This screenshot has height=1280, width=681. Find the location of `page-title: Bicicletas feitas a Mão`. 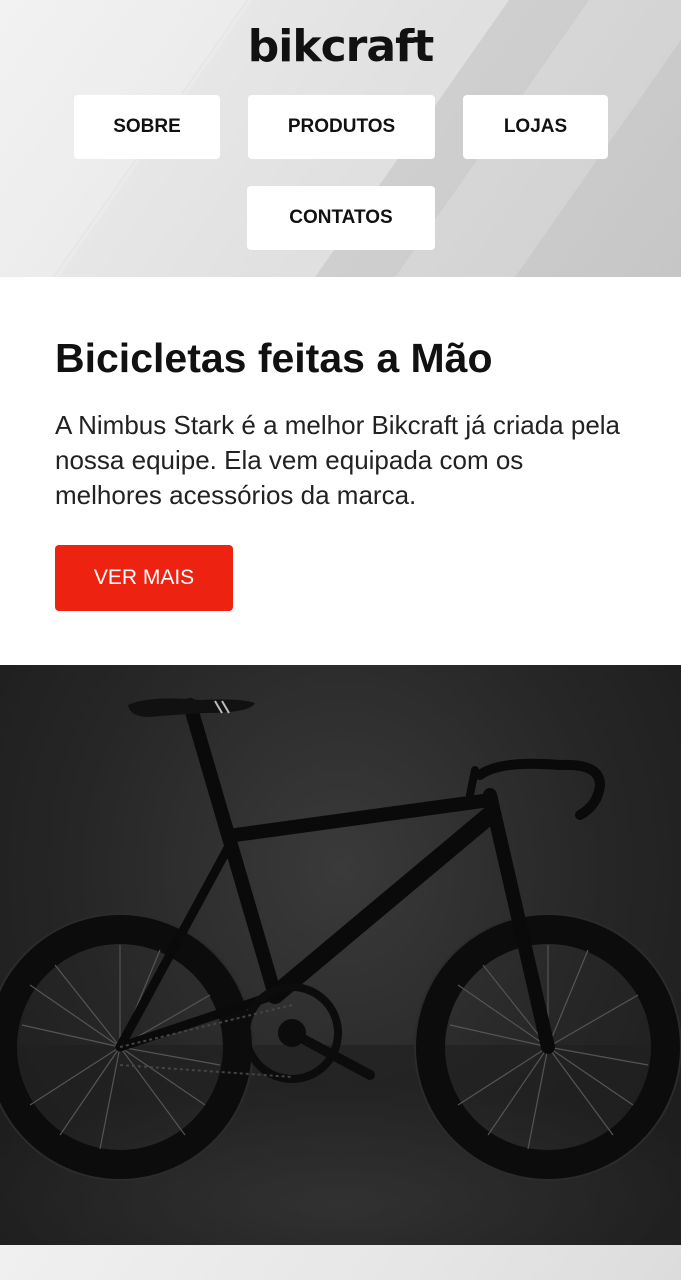

page-title: Bicicletas feitas a Mão is located at coordinates (274, 358).